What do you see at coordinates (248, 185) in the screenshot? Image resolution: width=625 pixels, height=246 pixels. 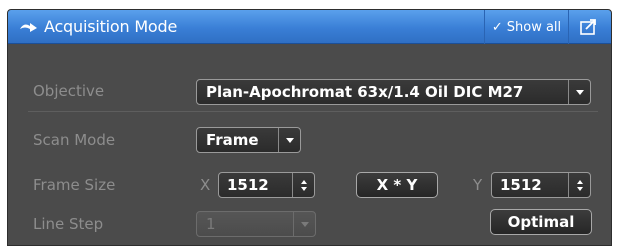 I see `frame-size-x-value: 1512` at bounding box center [248, 185].